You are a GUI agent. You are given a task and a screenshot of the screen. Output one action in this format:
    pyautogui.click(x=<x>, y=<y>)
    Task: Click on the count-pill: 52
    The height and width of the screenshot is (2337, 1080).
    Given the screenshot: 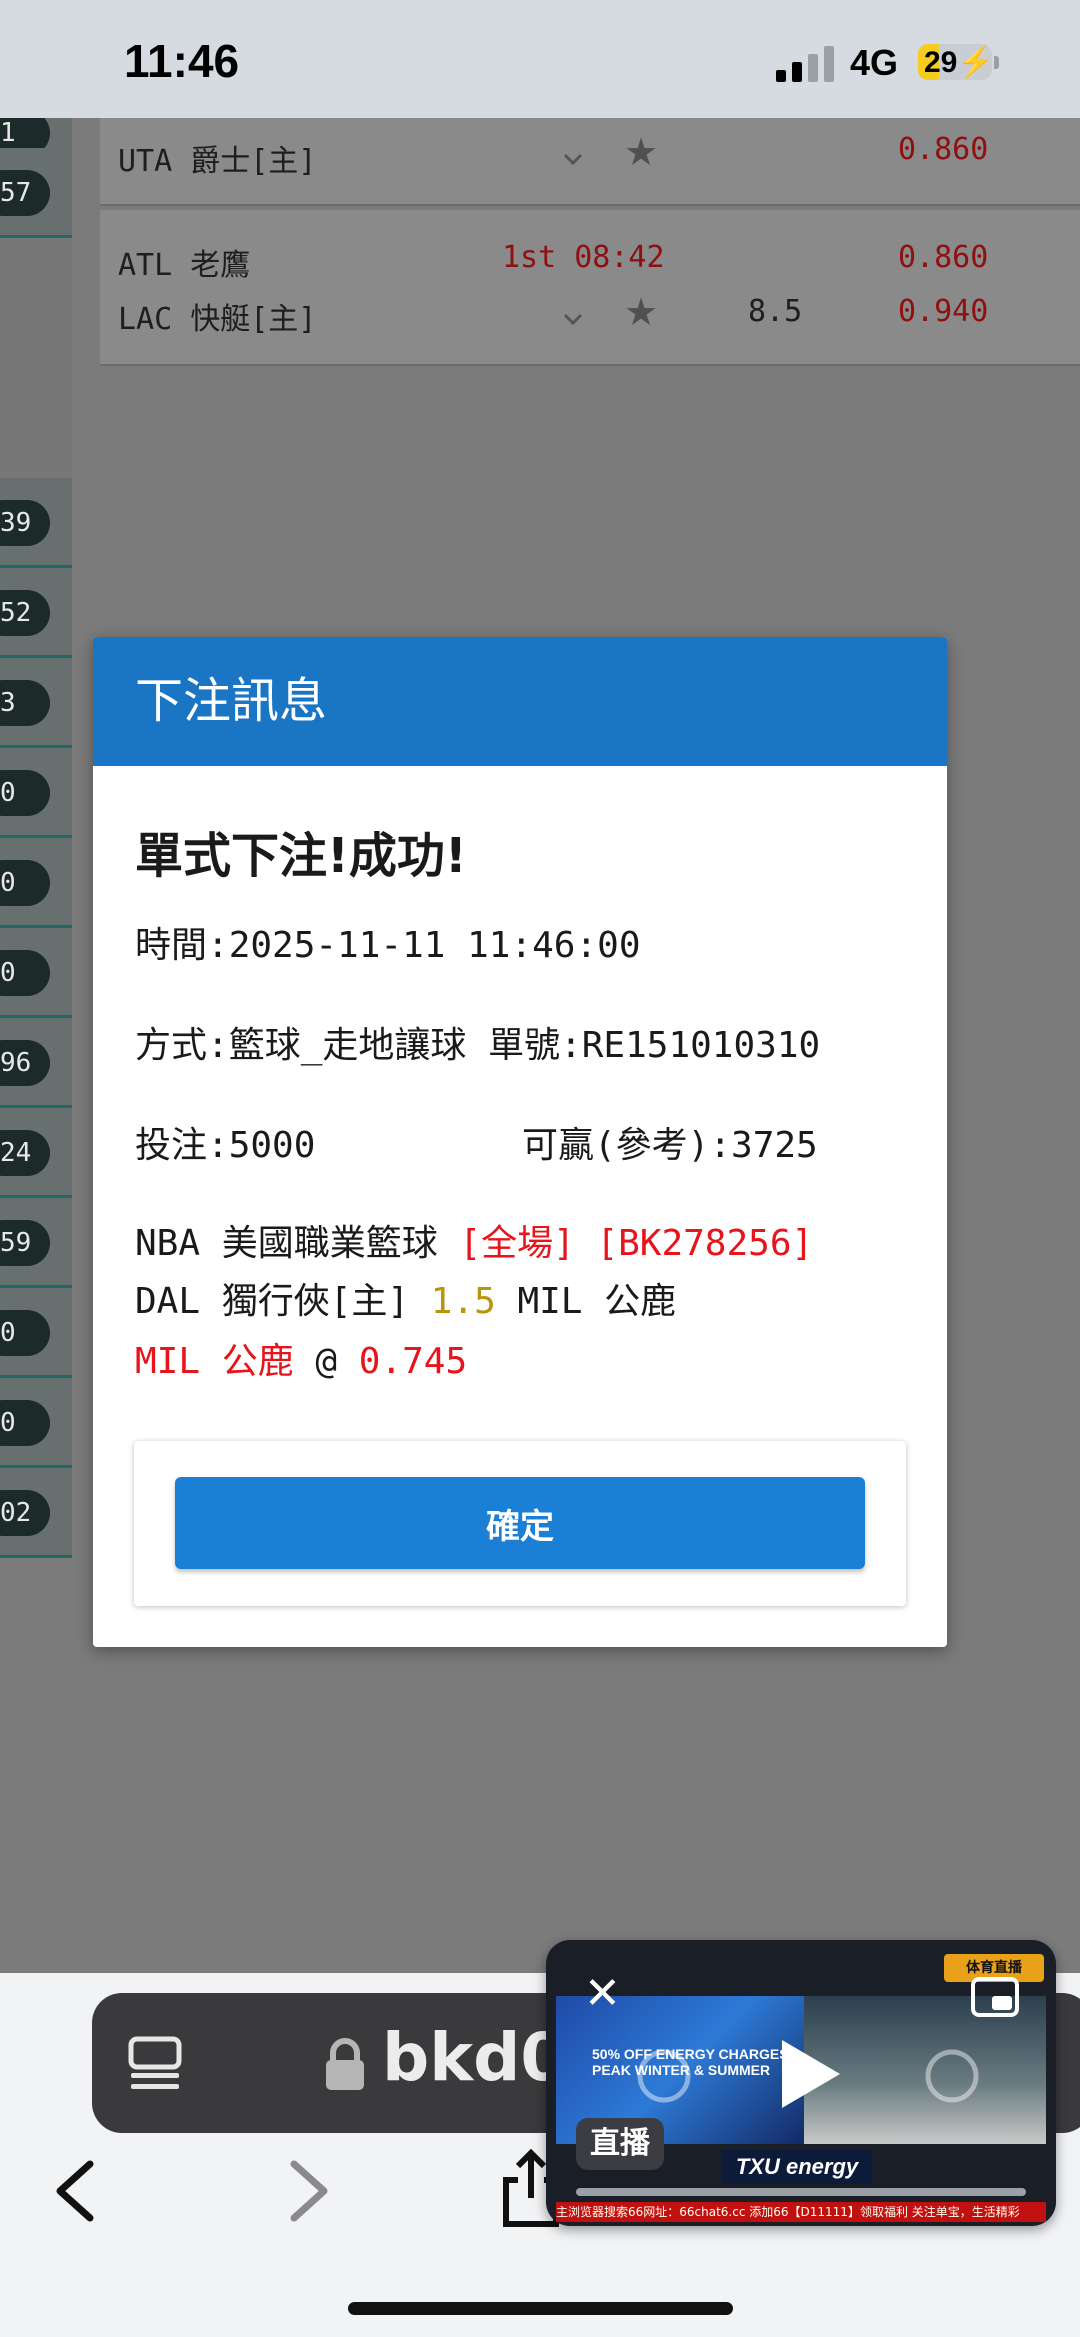 What is the action you would take?
    pyautogui.click(x=25, y=613)
    